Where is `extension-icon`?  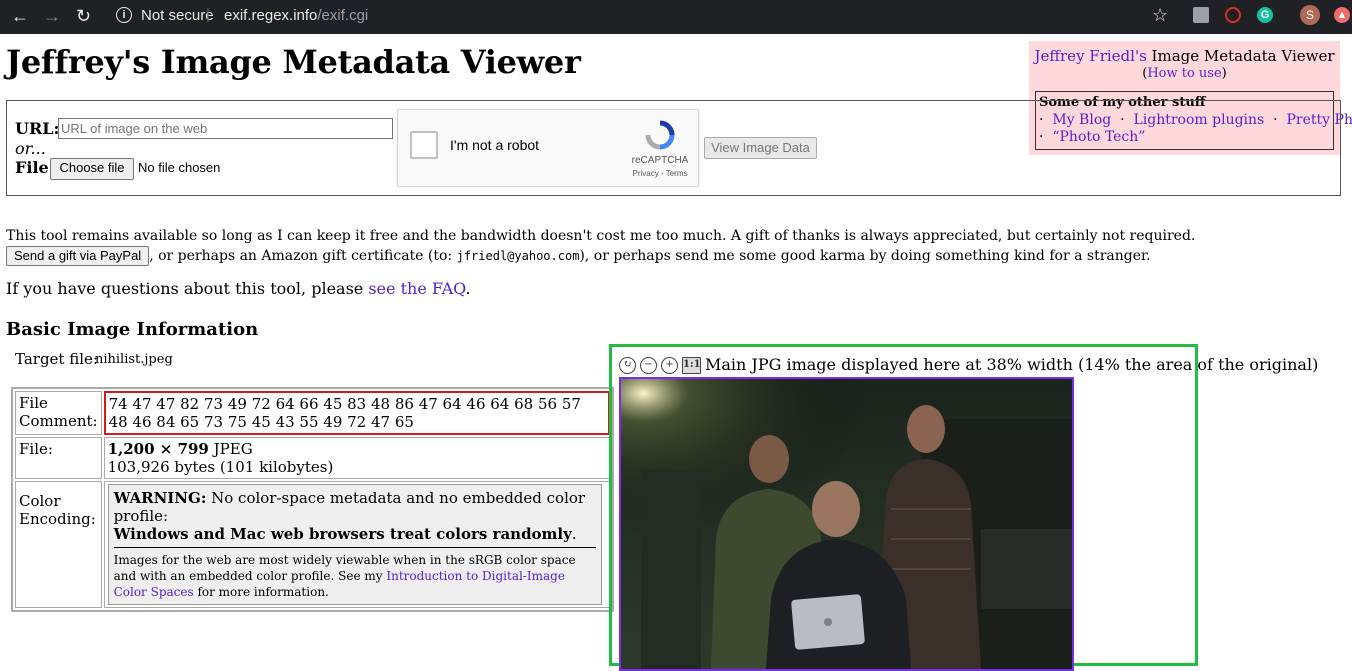 extension-icon is located at coordinates (1201, 15).